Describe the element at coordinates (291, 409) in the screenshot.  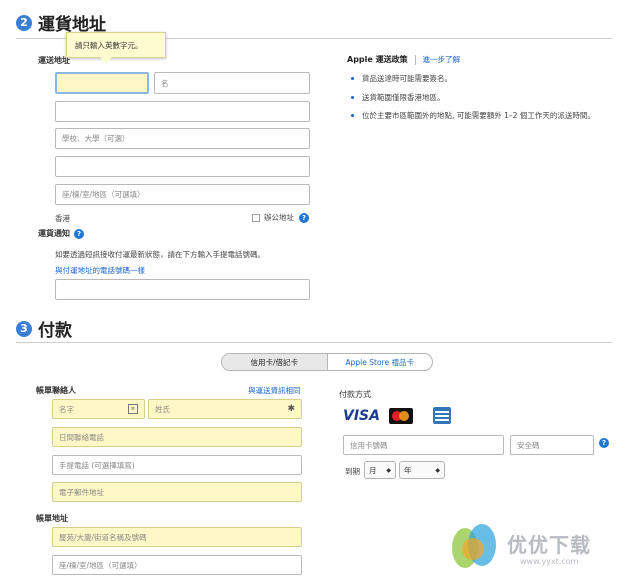
I see `required-star-icon: ✱` at that location.